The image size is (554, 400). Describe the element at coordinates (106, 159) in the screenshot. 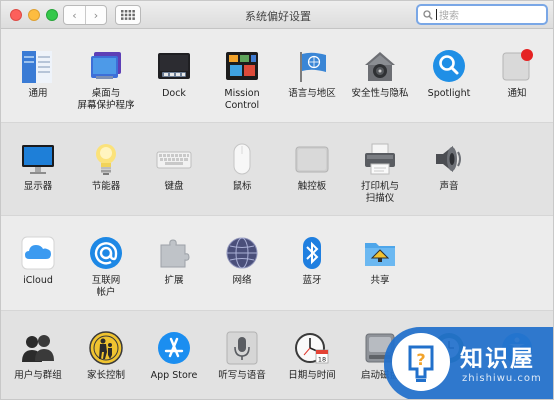

I see `energy-saver-bulb-icon` at that location.